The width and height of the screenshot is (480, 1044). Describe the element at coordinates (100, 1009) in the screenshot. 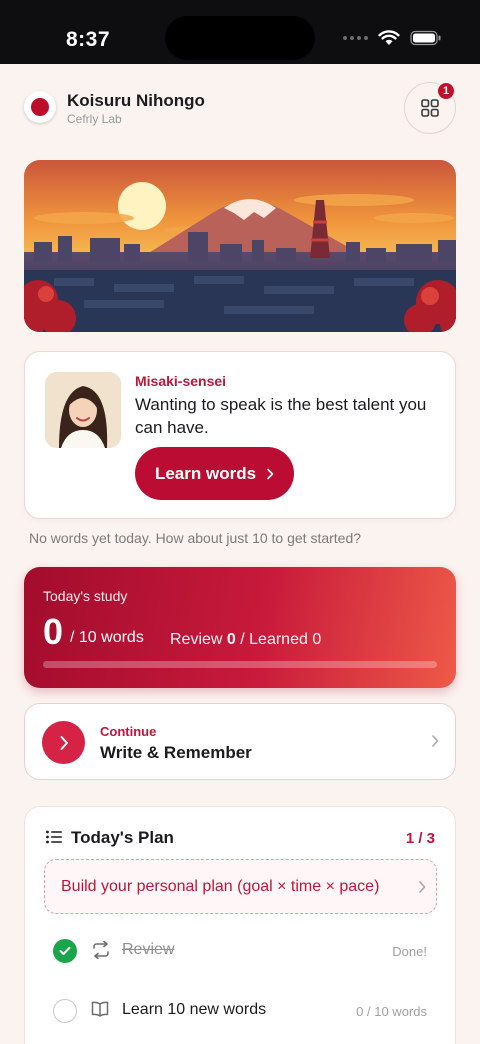

I see `book-icon` at that location.